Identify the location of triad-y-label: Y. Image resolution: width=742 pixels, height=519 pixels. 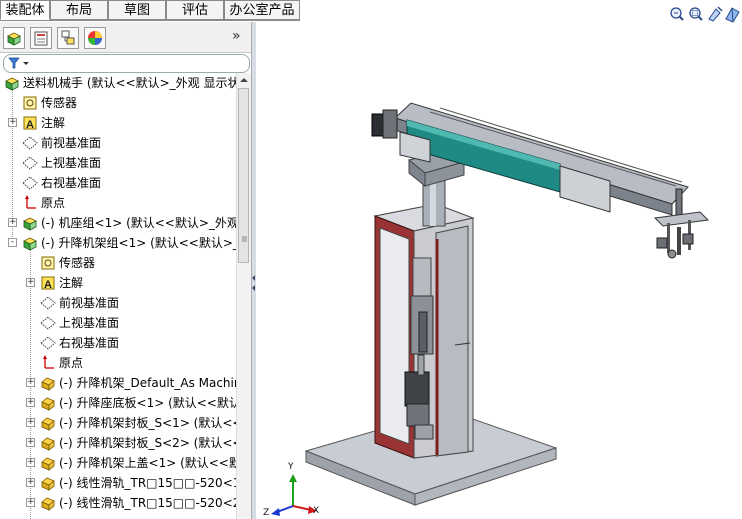
(291, 467).